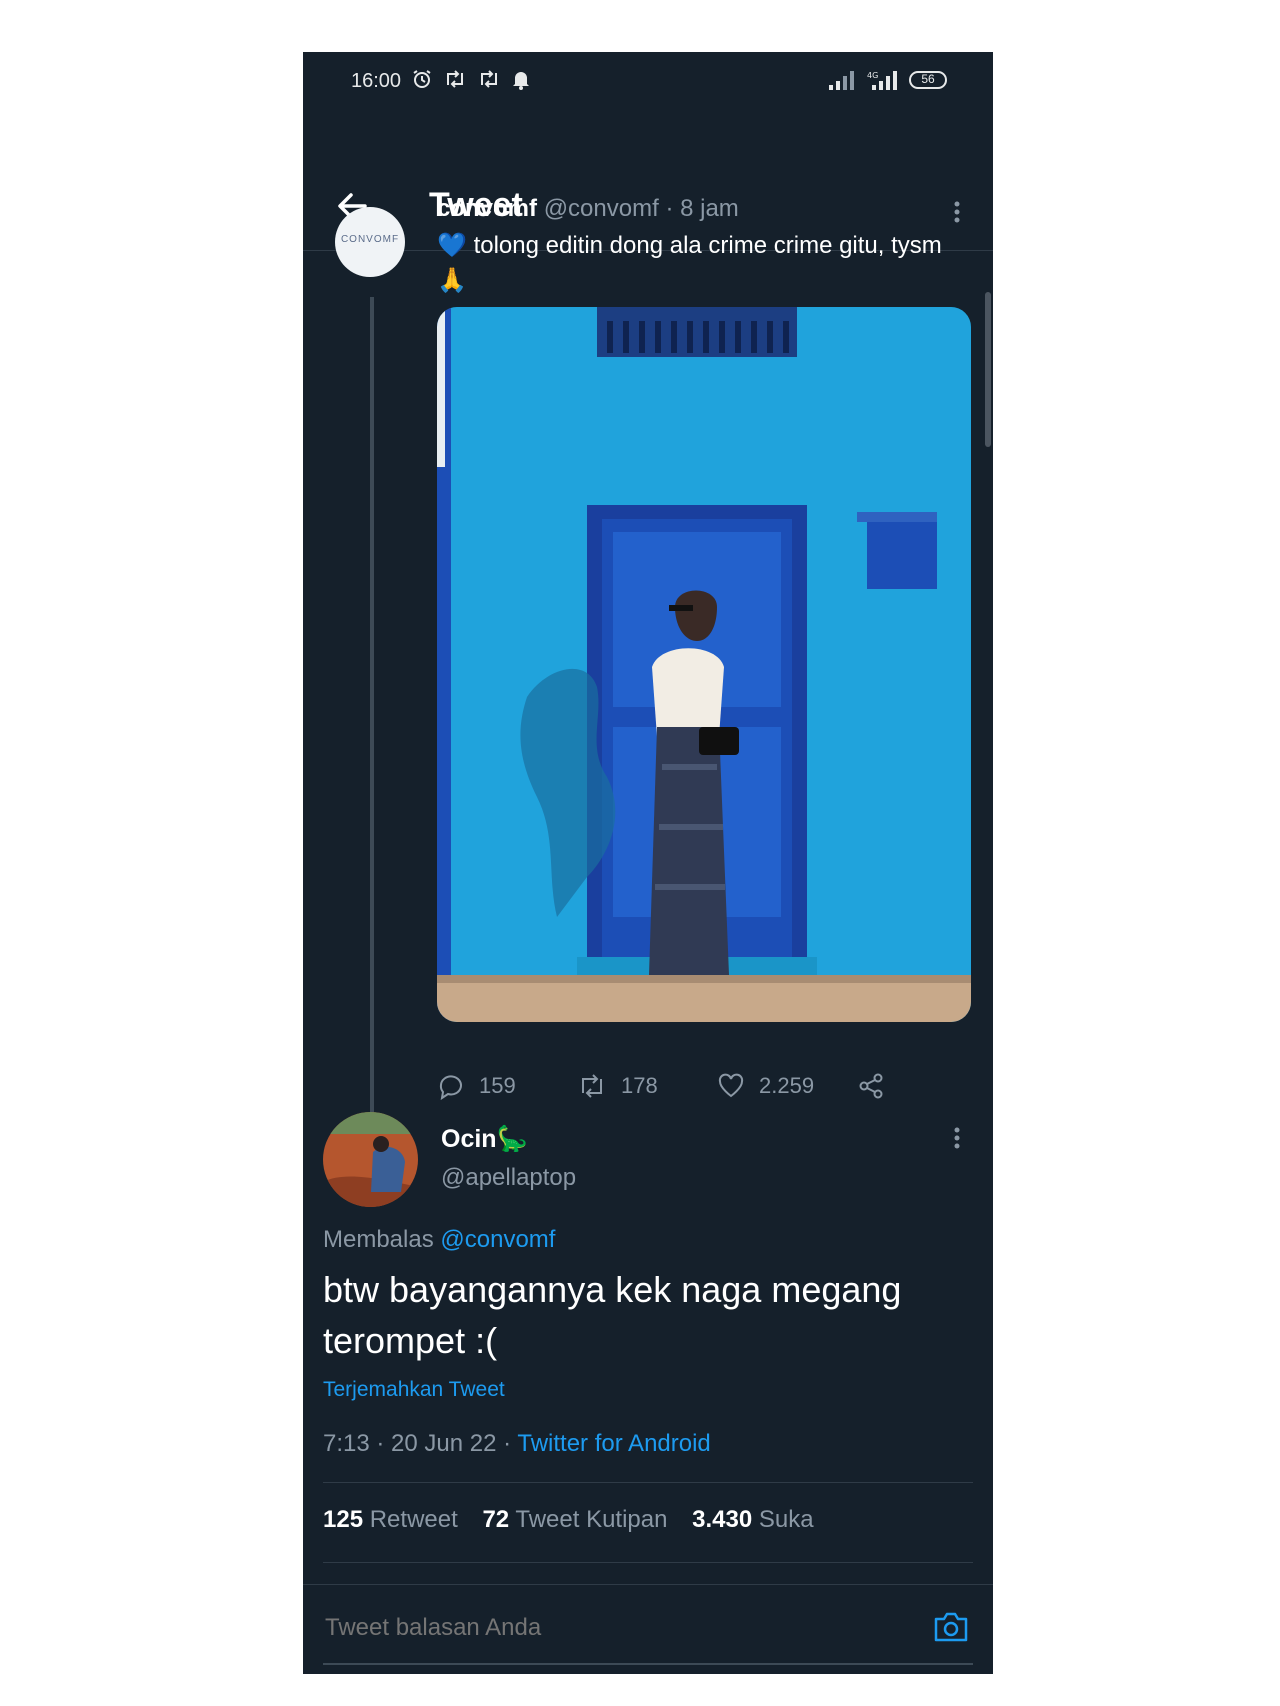 The height and width of the screenshot is (1706, 1280). I want to click on share-icon, so click(871, 1086).